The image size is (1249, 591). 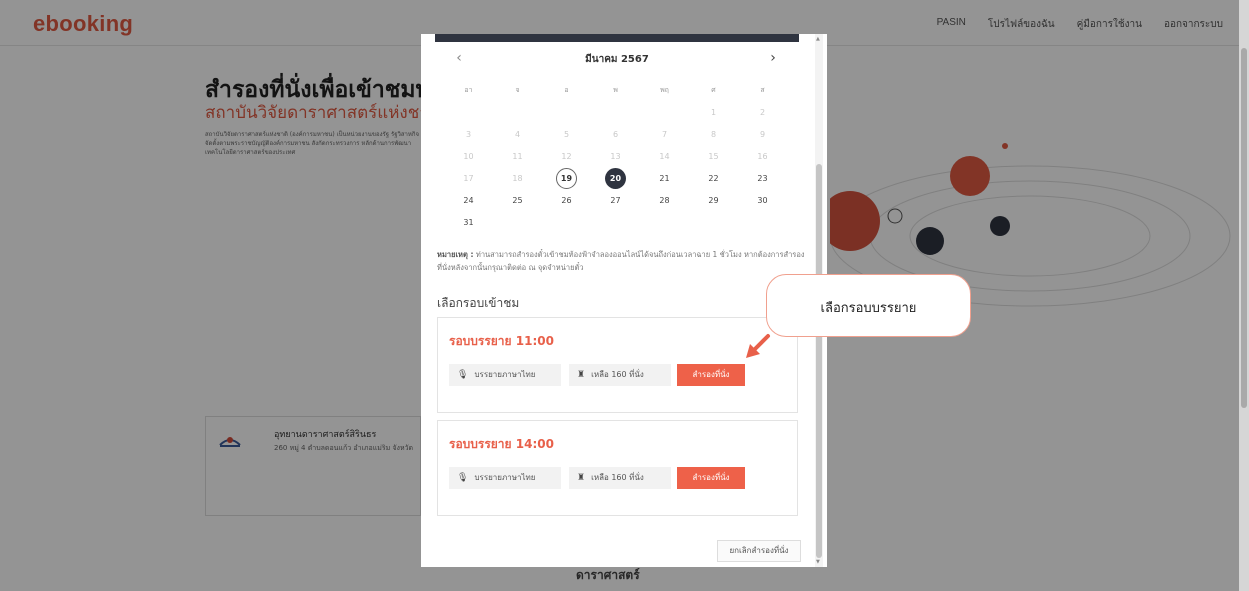 What do you see at coordinates (713, 156) in the screenshot?
I see `calendar-day: 15` at bounding box center [713, 156].